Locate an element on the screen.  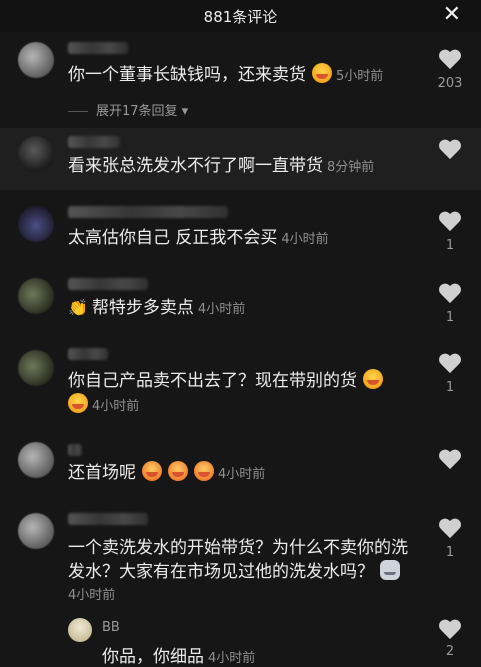
reply-text: 你品，你细品 4小时前 is located at coordinates (178, 654).